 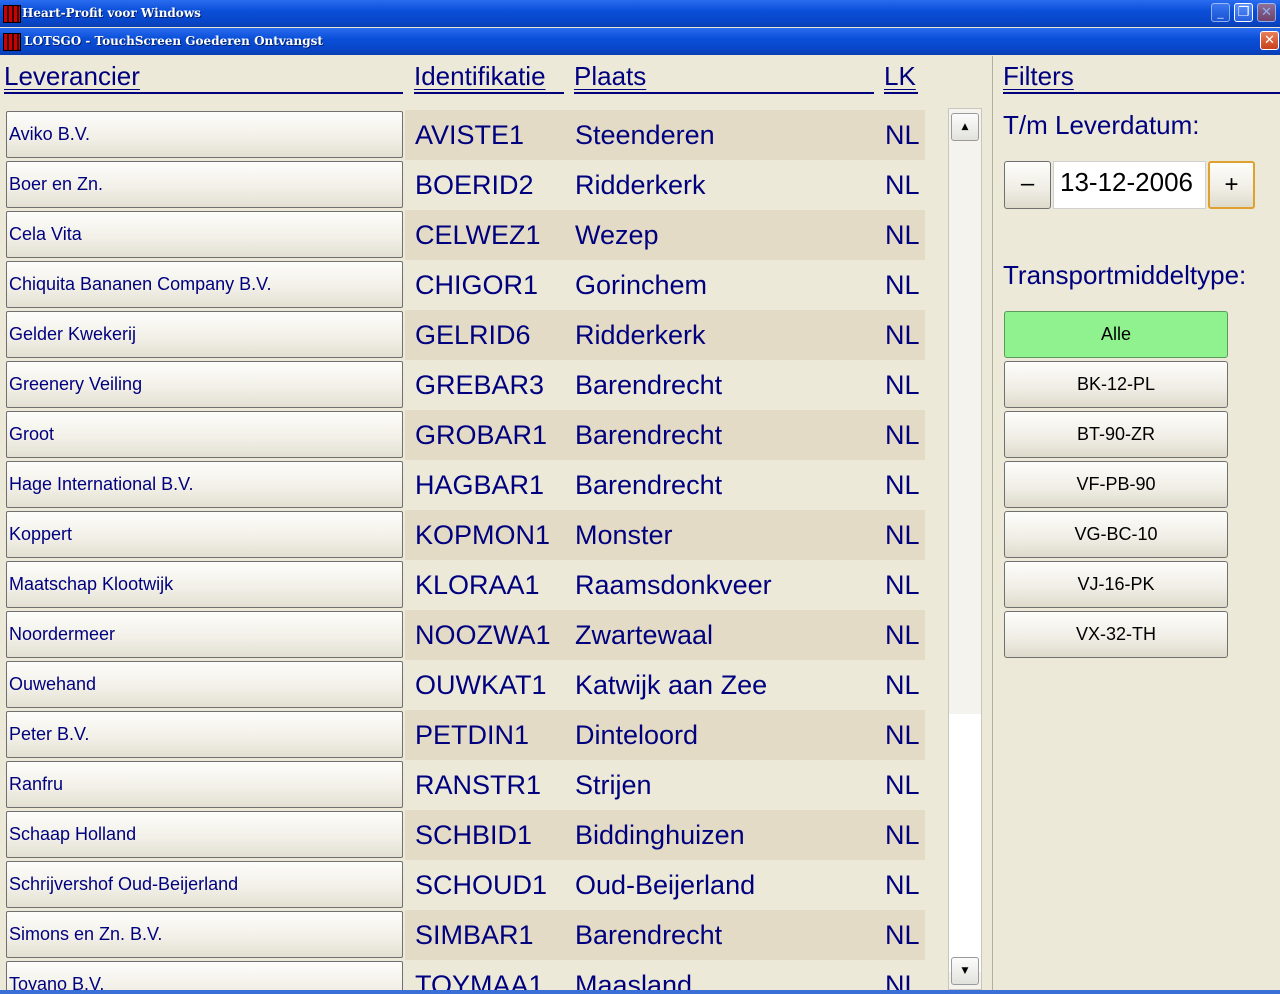 I want to click on close-app-button: ✕, so click(x=1266, y=12).